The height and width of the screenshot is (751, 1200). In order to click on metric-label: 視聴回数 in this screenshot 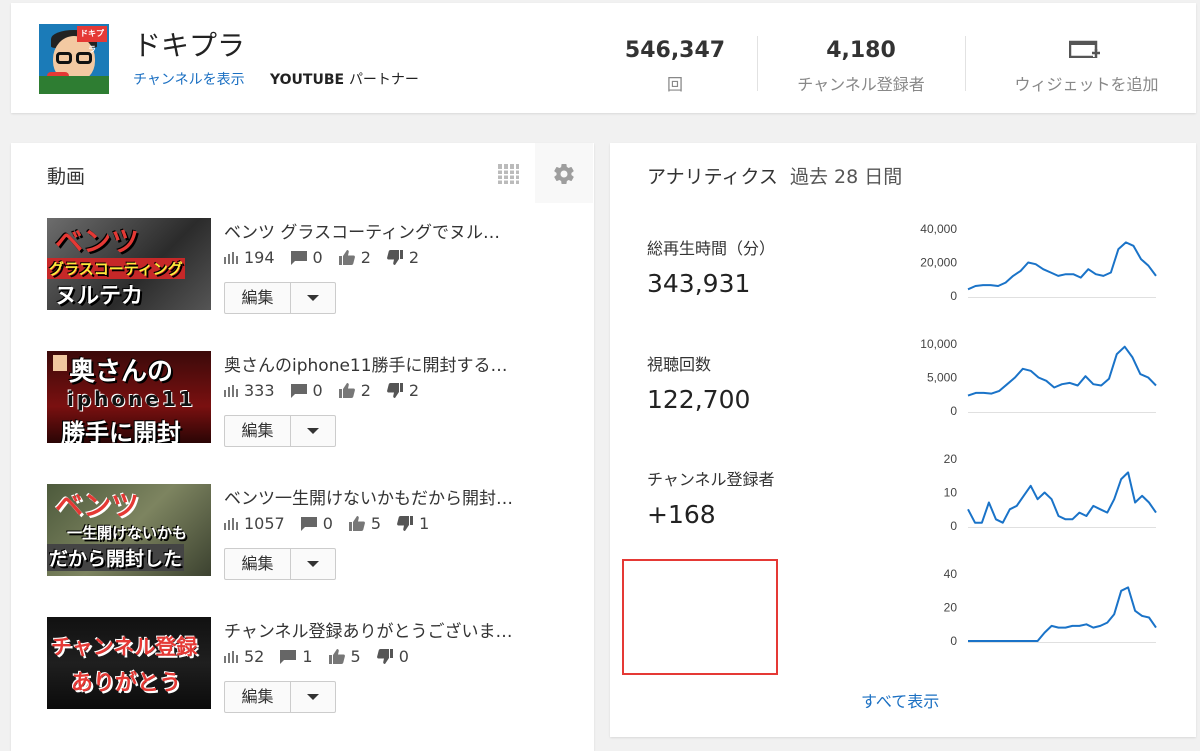, I will do `click(679, 364)`.